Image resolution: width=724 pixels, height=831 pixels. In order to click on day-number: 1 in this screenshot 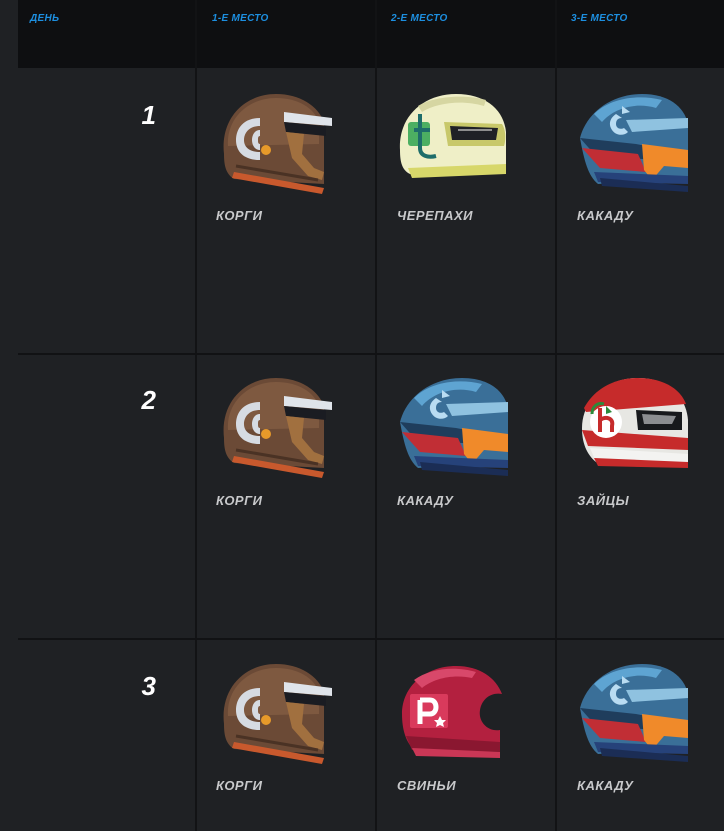, I will do `click(148, 115)`.